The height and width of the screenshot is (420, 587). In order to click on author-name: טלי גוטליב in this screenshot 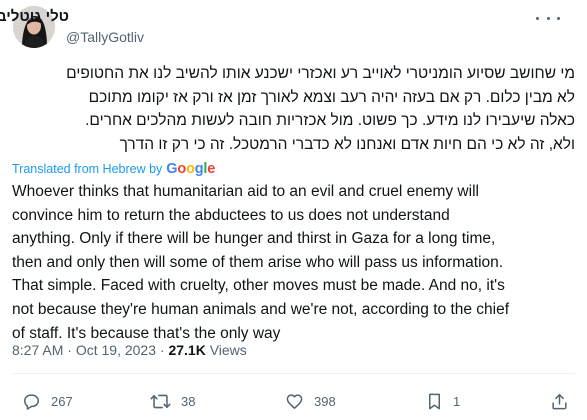, I will do `click(34, 17)`.